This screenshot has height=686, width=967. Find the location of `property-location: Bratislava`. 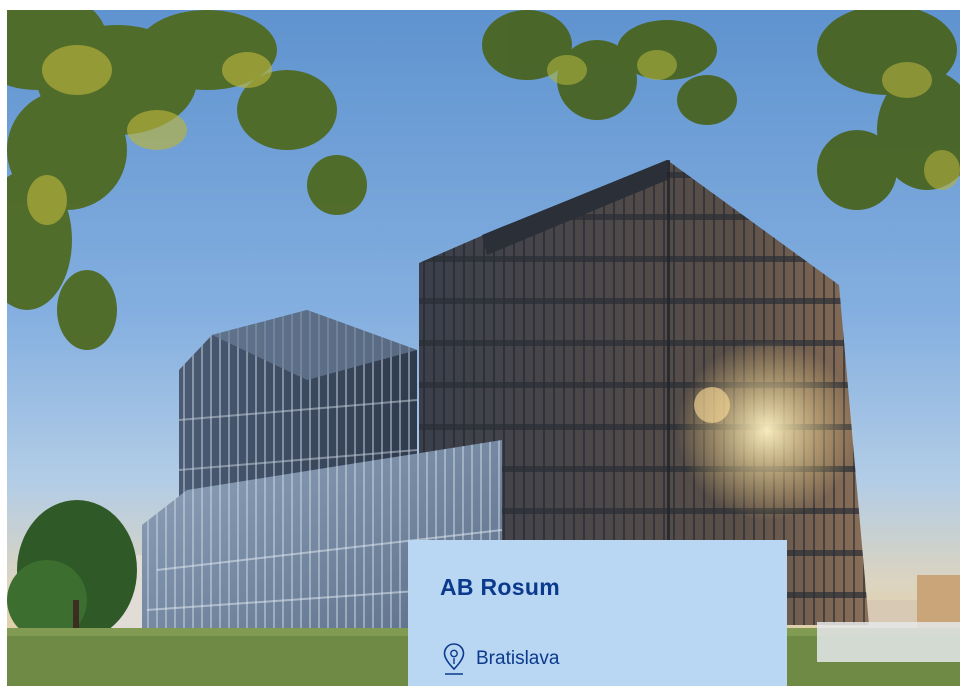

property-location: Bratislava is located at coordinates (500, 659).